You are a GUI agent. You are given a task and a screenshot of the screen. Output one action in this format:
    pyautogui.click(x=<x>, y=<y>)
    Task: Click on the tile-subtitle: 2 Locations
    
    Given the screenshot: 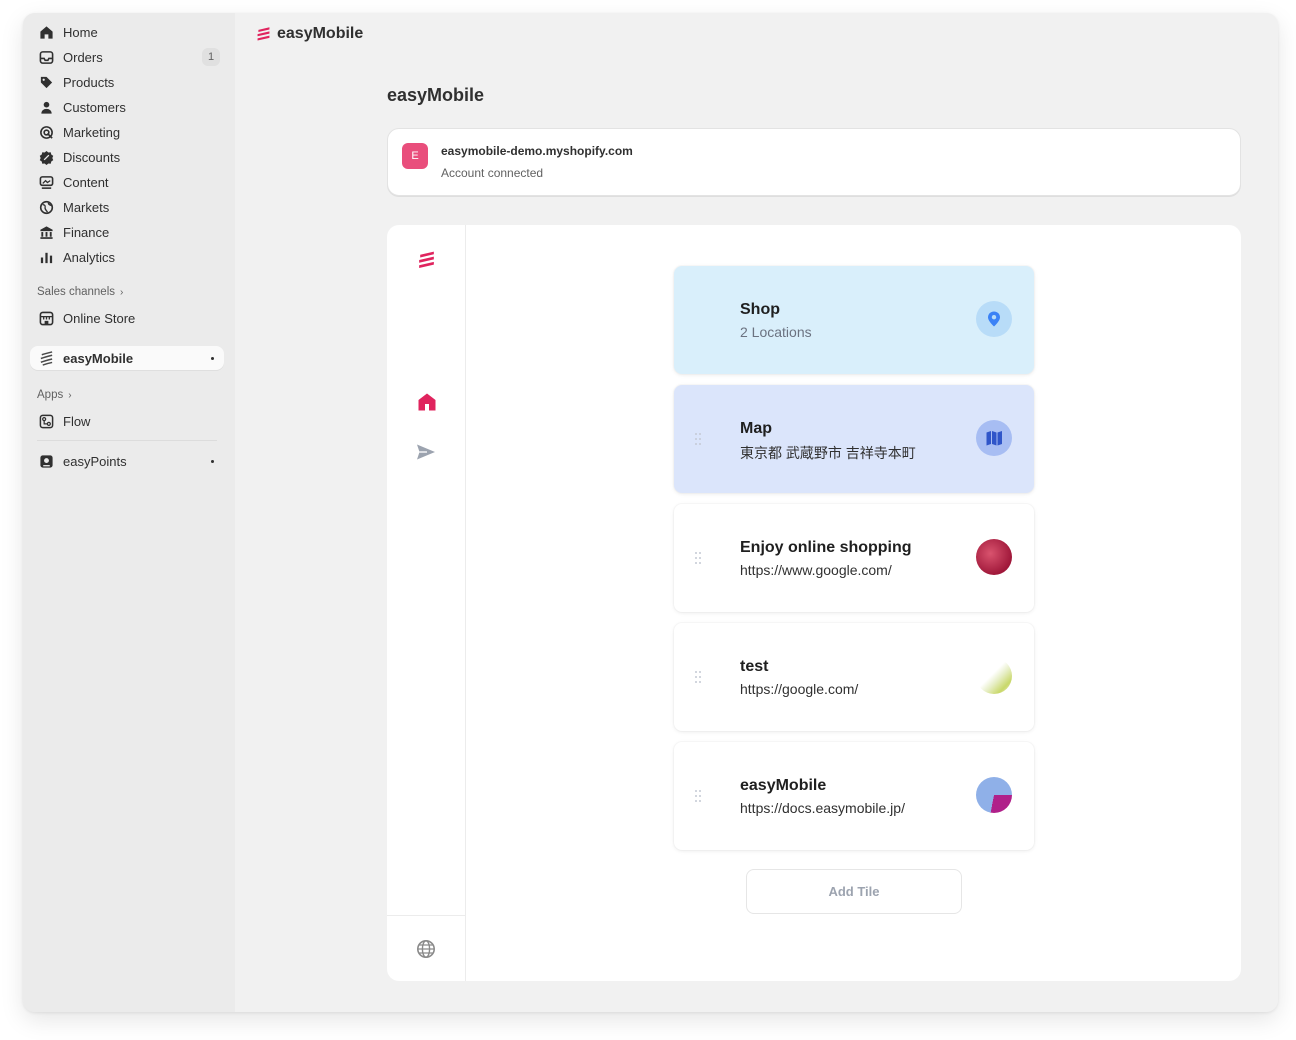 What is the action you would take?
    pyautogui.click(x=776, y=332)
    